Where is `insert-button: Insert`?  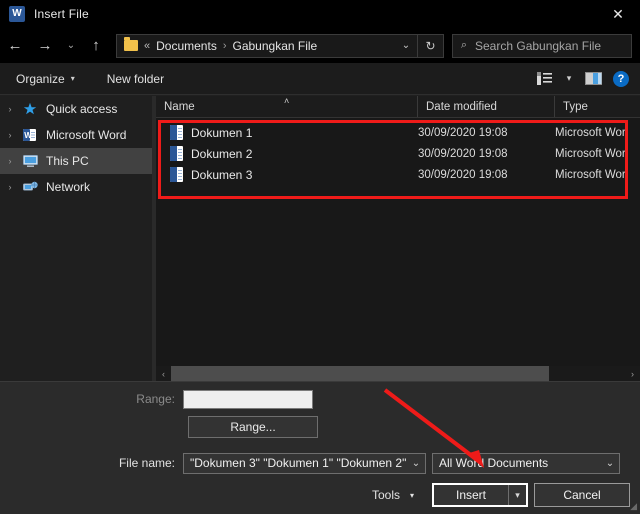 insert-button: Insert is located at coordinates (471, 495).